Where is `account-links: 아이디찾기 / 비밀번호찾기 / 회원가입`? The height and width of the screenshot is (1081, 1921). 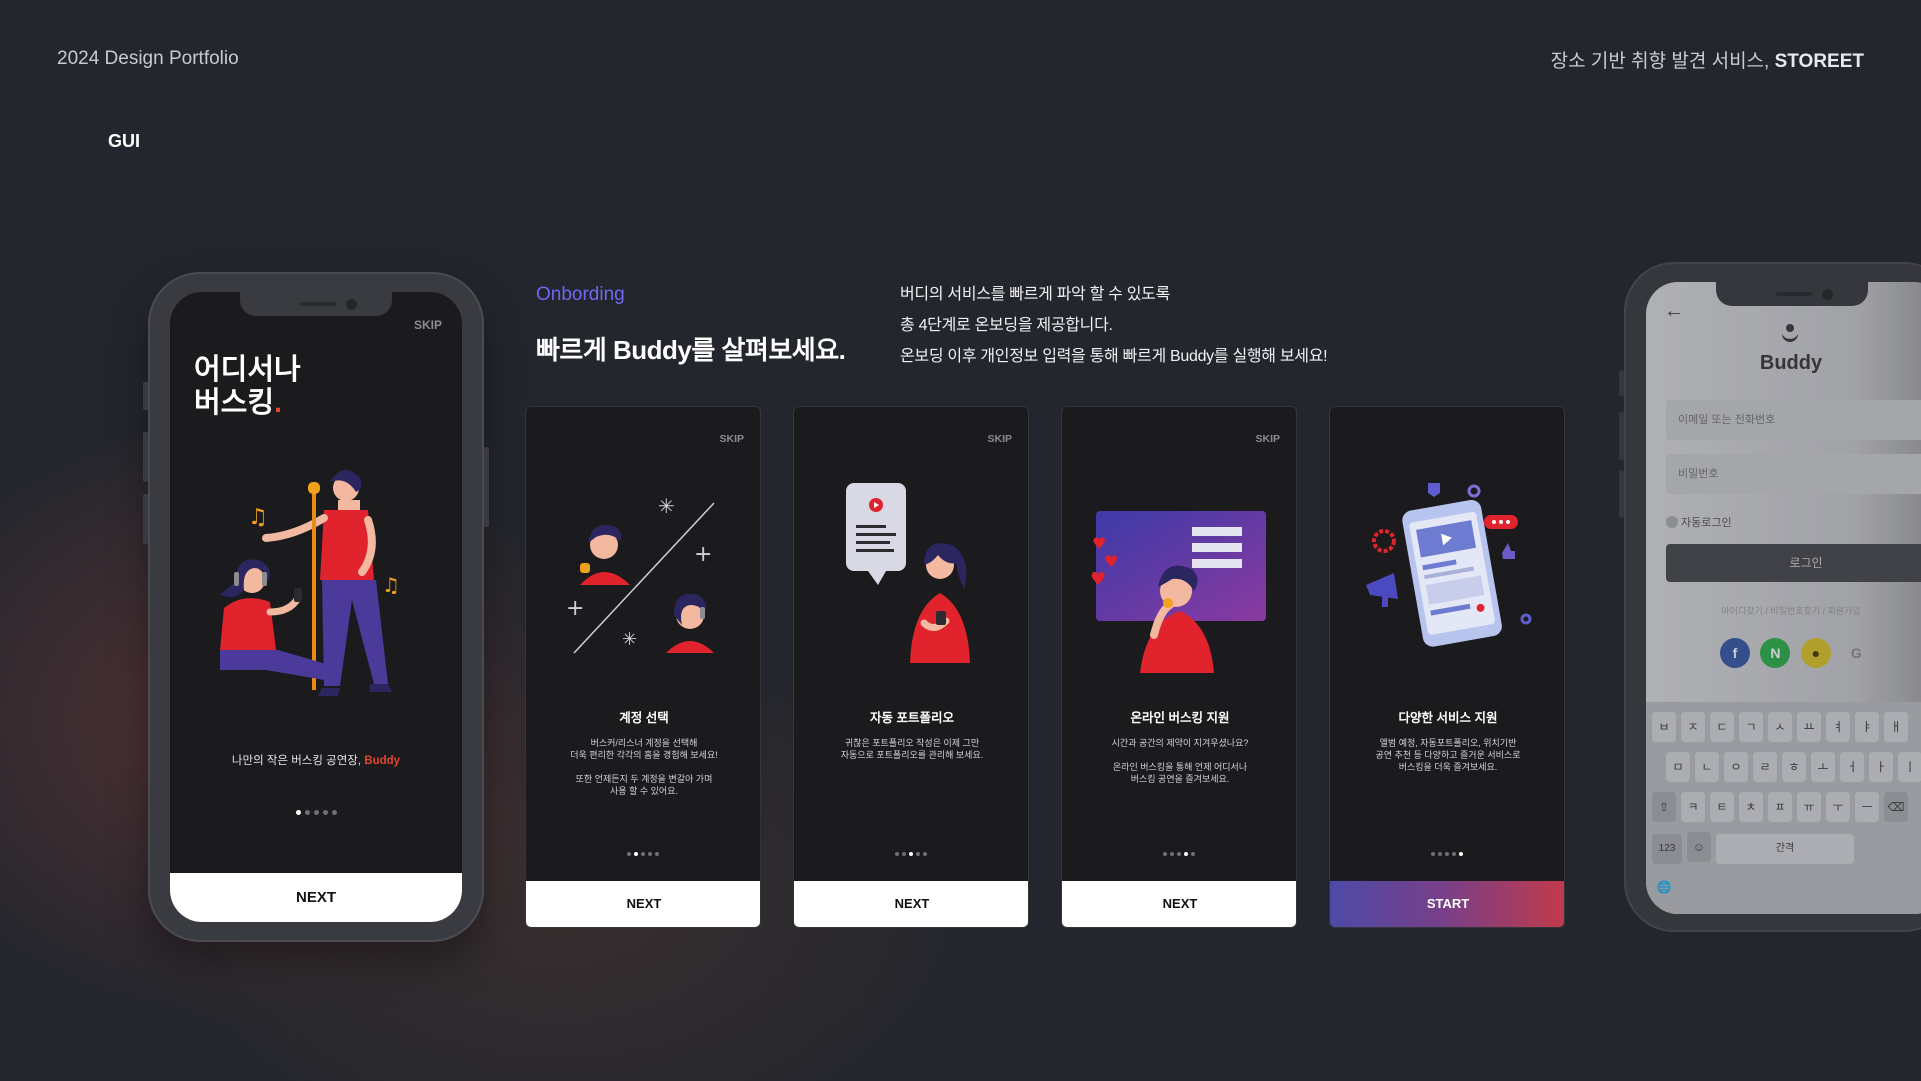 account-links: 아이디찾기 / 비밀번호찾기 / 회원가입 is located at coordinates (1783, 610).